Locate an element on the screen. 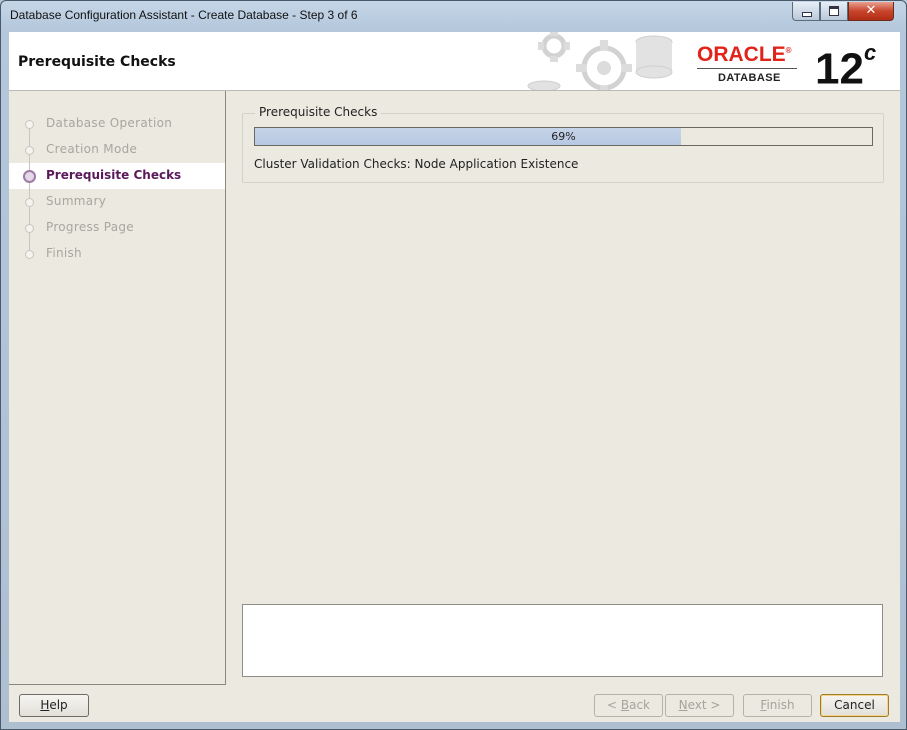 This screenshot has width=907, height=730. step-prerequisite-checks: Prerequisite Checks is located at coordinates (117, 176).